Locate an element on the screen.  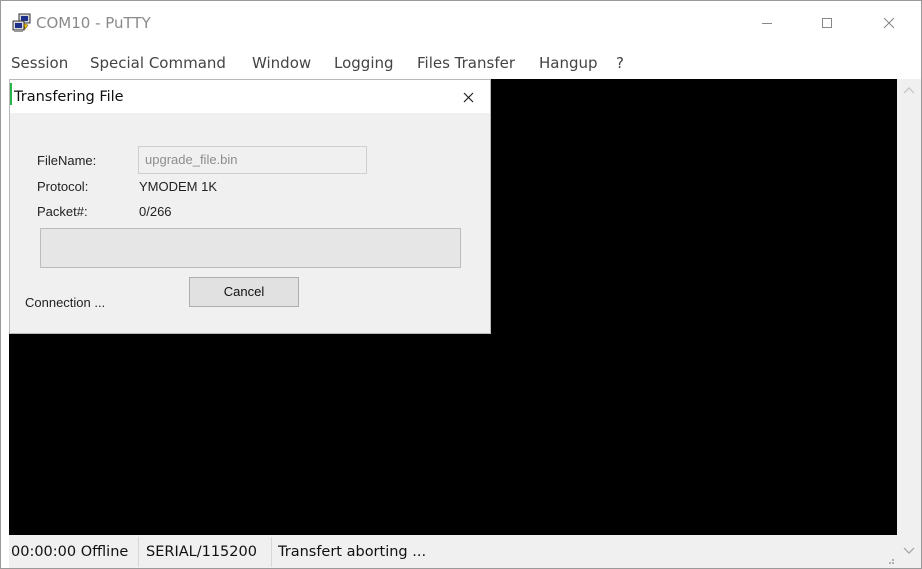
menu-window: Window is located at coordinates (281, 63).